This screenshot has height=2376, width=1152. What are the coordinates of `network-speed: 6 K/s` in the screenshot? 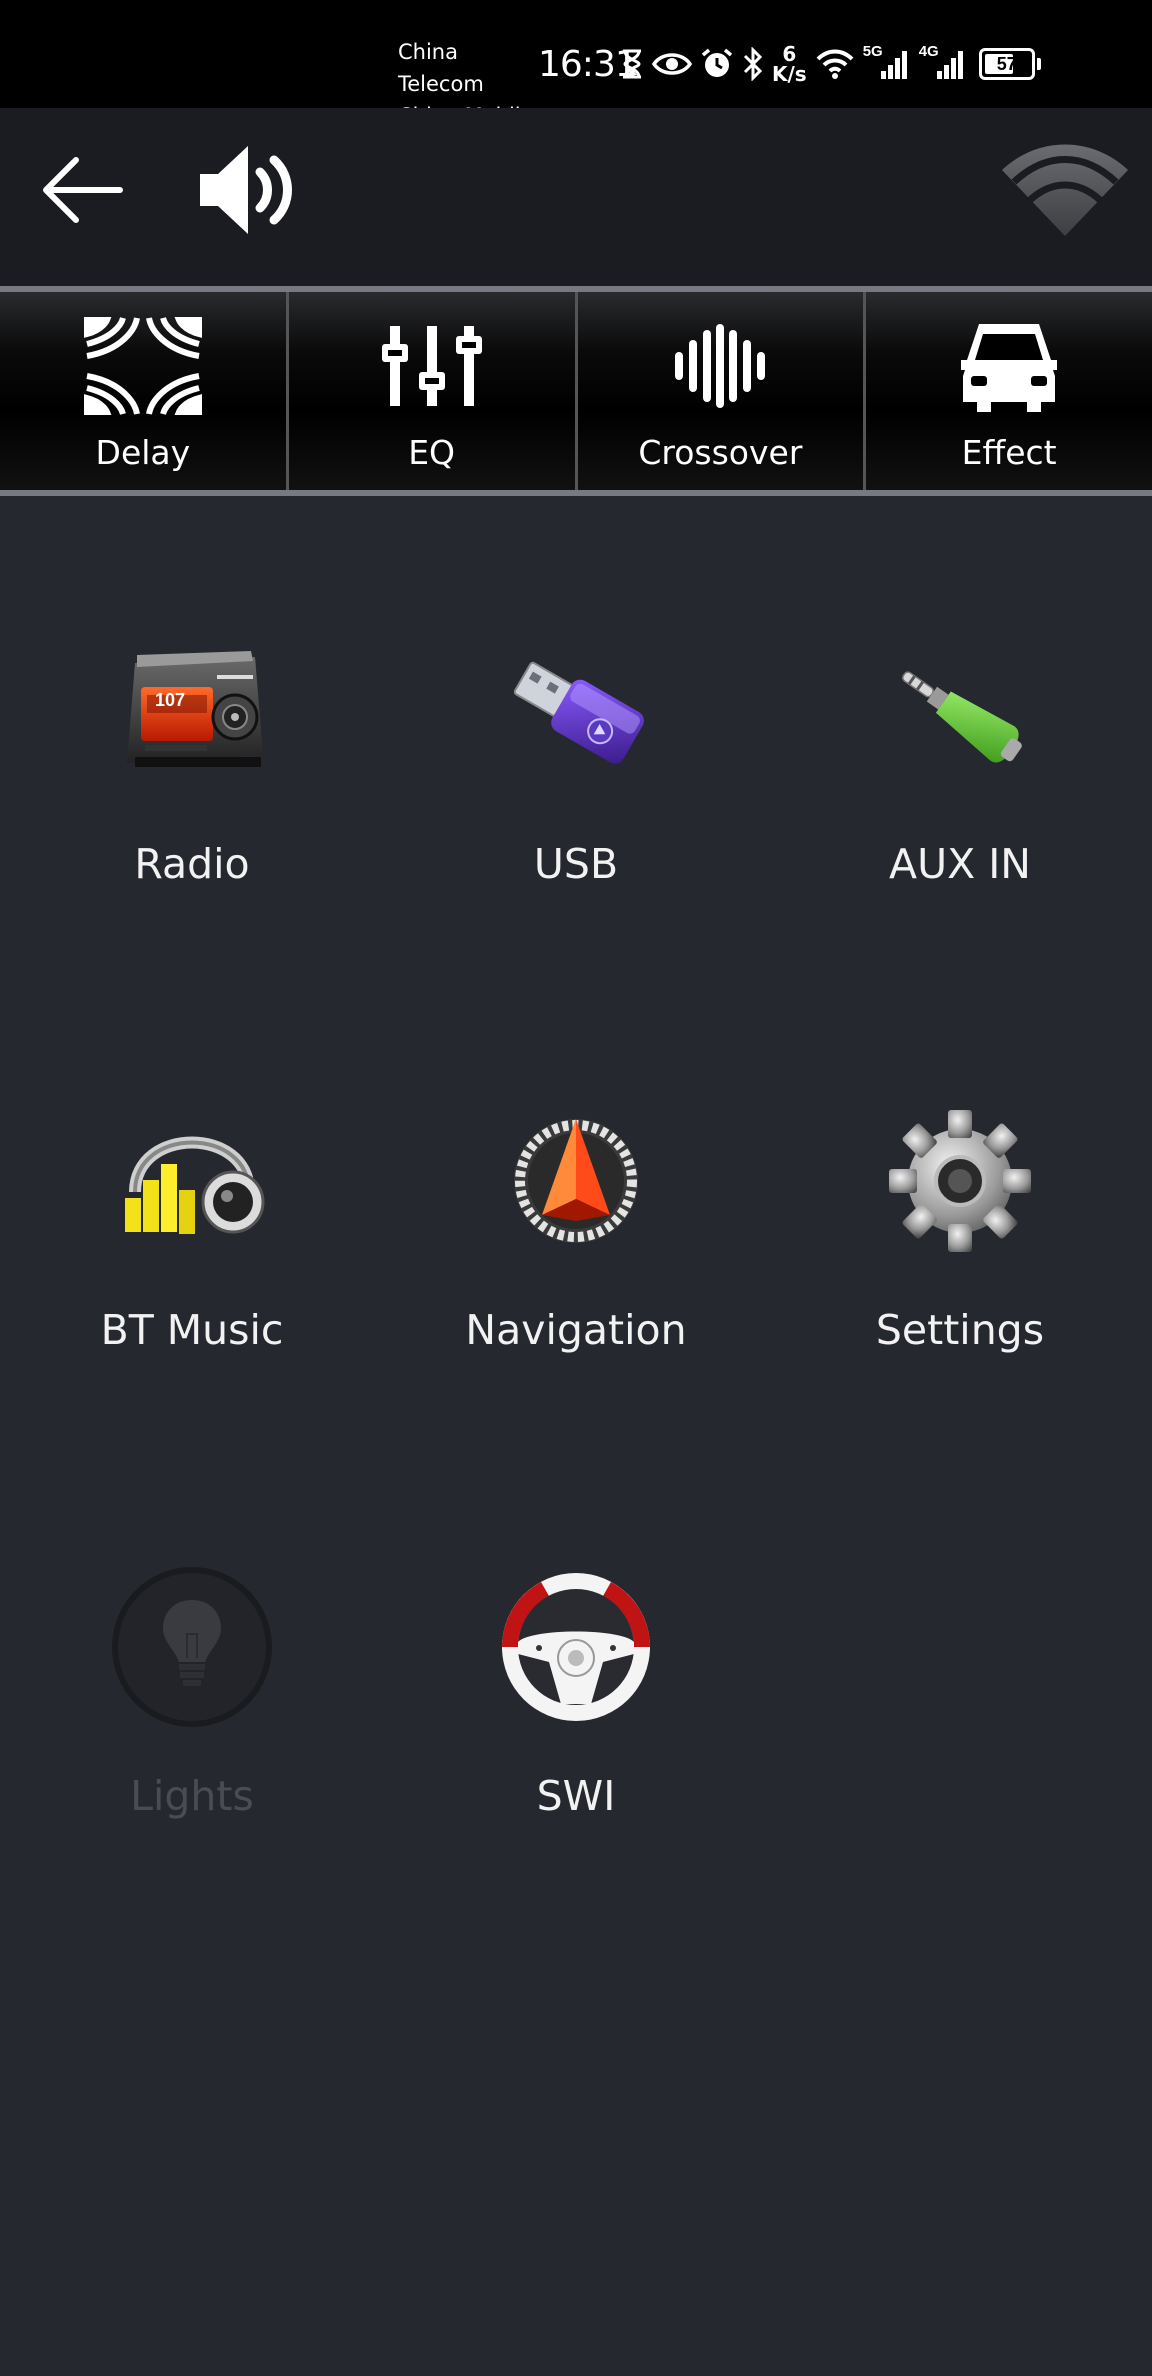 It's located at (789, 64).